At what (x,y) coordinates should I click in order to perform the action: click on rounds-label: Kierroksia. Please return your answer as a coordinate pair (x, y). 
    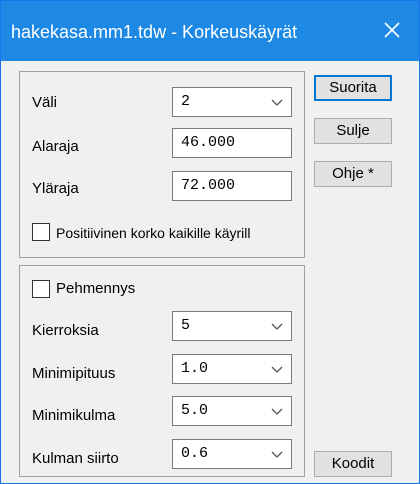
    Looking at the image, I should click on (65, 330).